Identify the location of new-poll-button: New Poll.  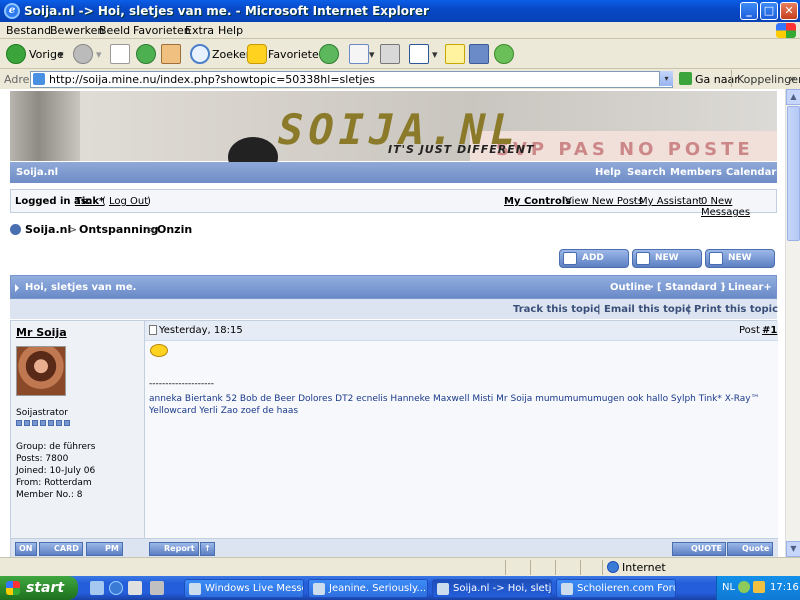
(740, 264).